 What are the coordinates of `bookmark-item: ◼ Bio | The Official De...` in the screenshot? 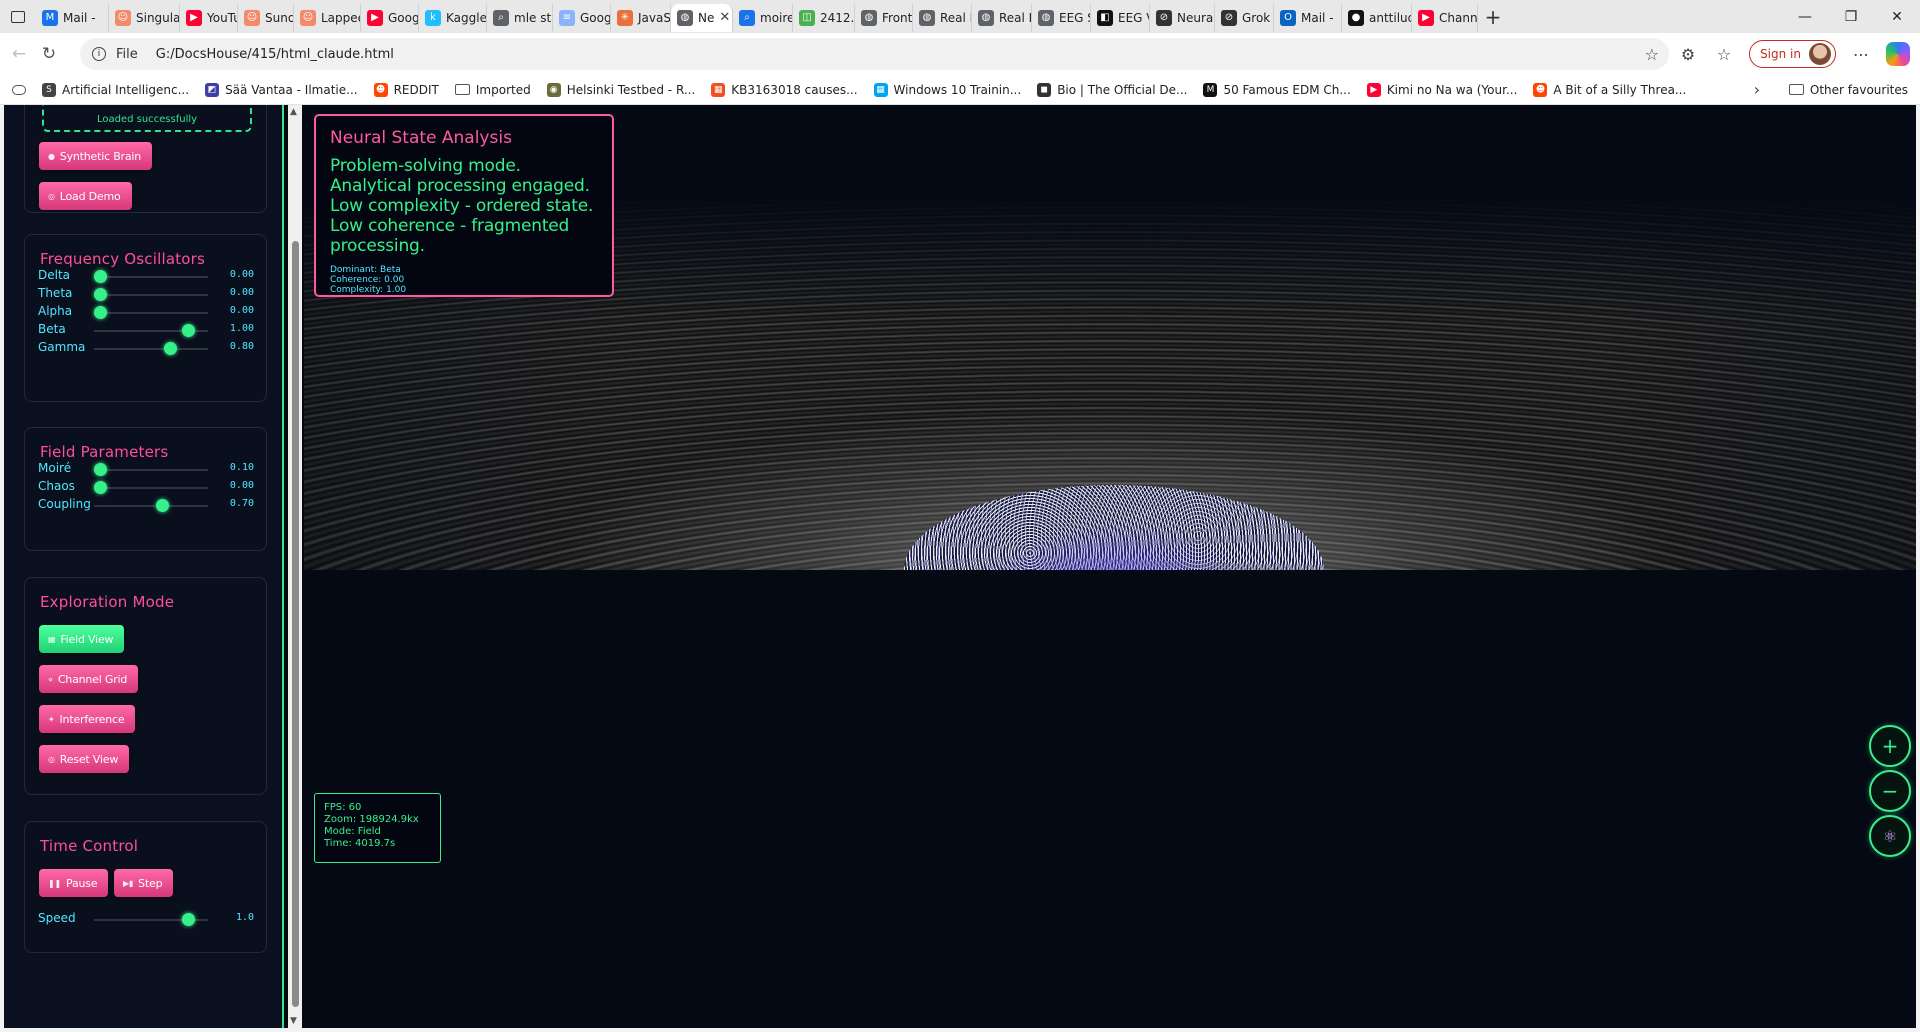 It's located at (1112, 89).